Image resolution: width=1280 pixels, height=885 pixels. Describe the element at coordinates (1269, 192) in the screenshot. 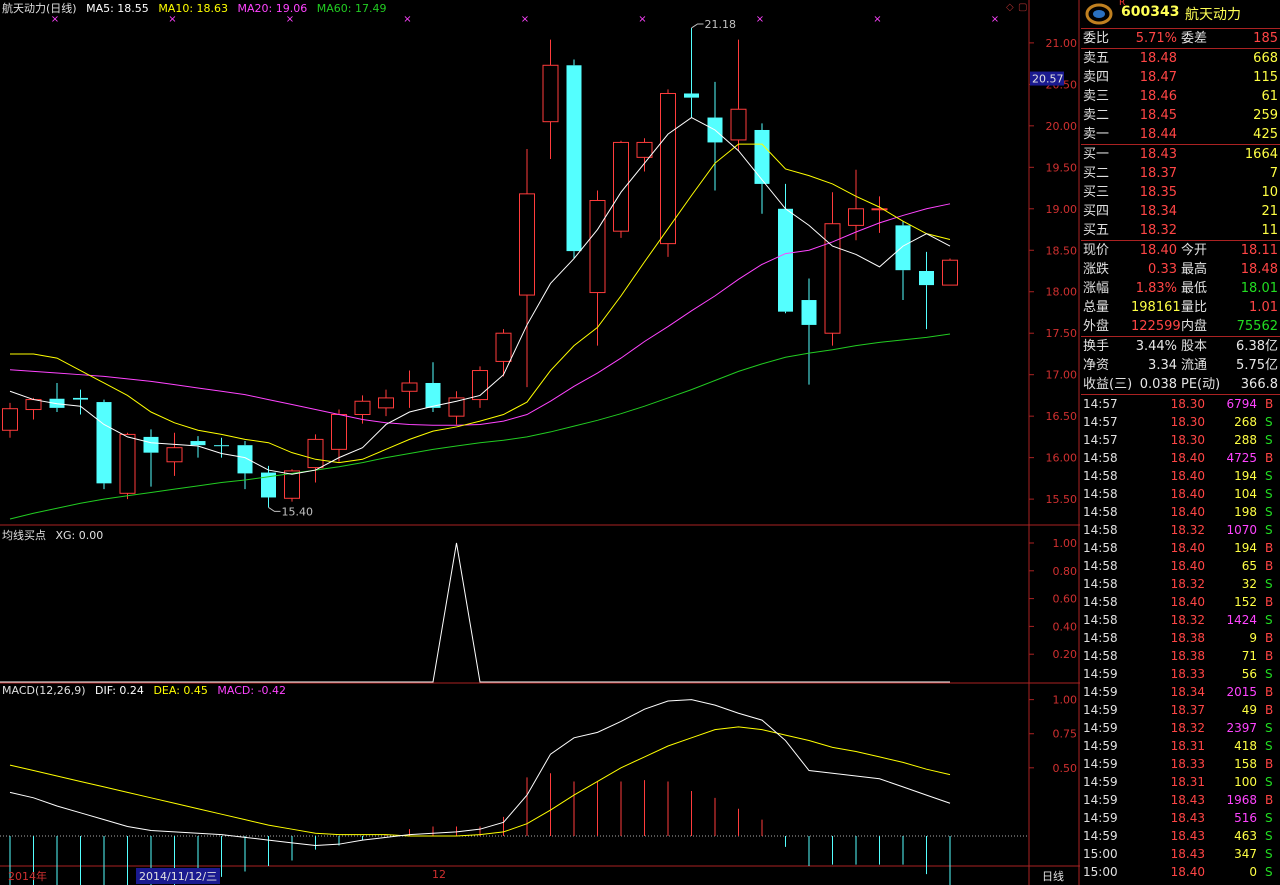

I see `bid-volume: 10` at that location.